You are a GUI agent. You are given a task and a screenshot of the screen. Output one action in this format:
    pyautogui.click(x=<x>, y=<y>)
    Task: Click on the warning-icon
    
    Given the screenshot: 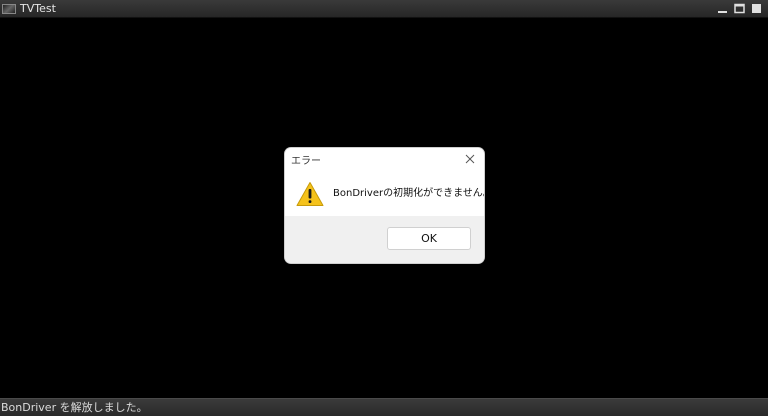 What is the action you would take?
    pyautogui.click(x=310, y=194)
    